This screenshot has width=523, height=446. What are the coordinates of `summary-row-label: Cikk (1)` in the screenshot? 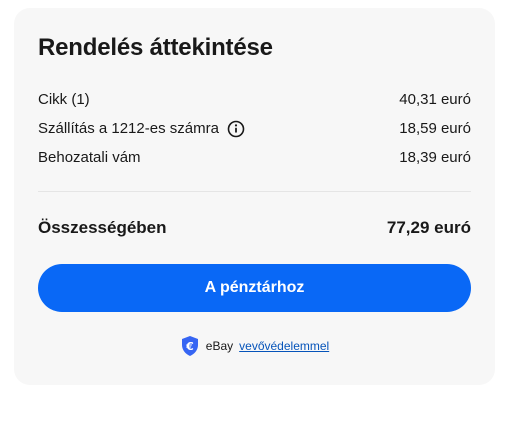 It's located at (64, 99).